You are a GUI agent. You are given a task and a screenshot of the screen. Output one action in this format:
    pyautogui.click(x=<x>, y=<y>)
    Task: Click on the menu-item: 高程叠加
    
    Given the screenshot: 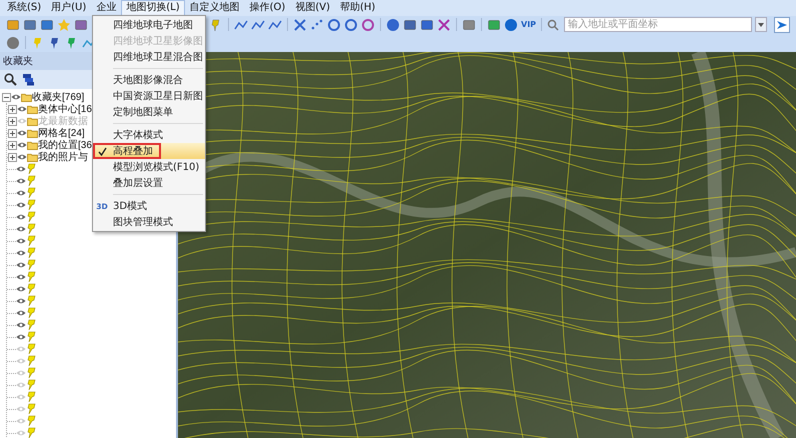 What is the action you would take?
    pyautogui.click(x=149, y=151)
    